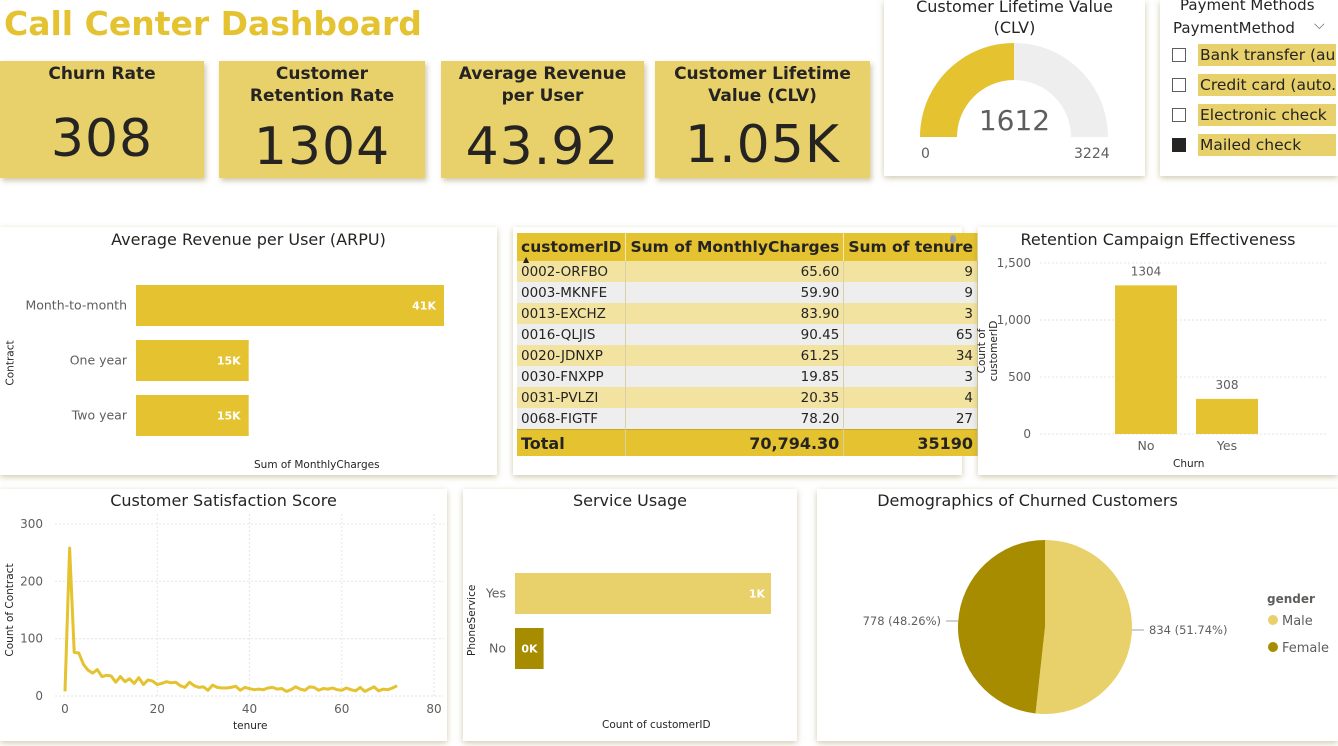 The width and height of the screenshot is (1338, 746). What do you see at coordinates (542, 119) in the screenshot?
I see `kpi-arpu: Average Revenue per User 43.92` at bounding box center [542, 119].